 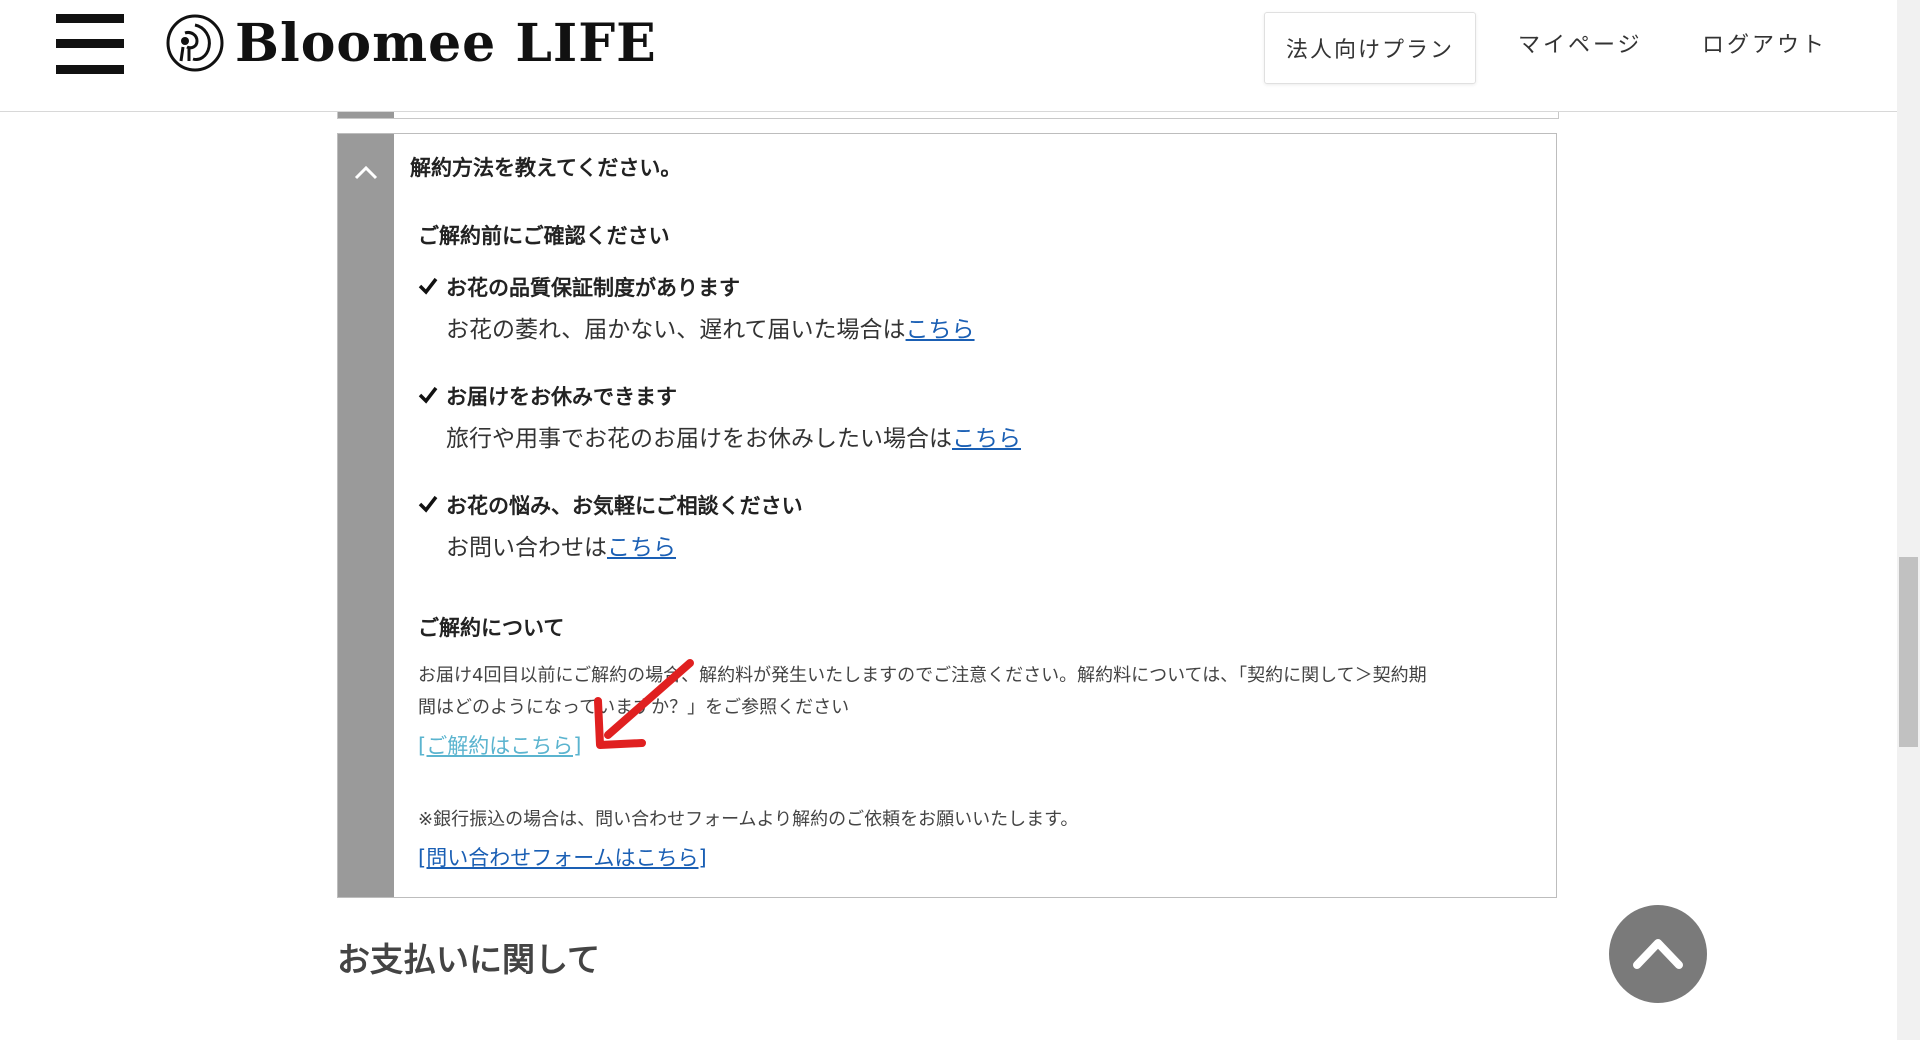 I want to click on faq-question: 解約方法を教えてください。, so click(x=545, y=167).